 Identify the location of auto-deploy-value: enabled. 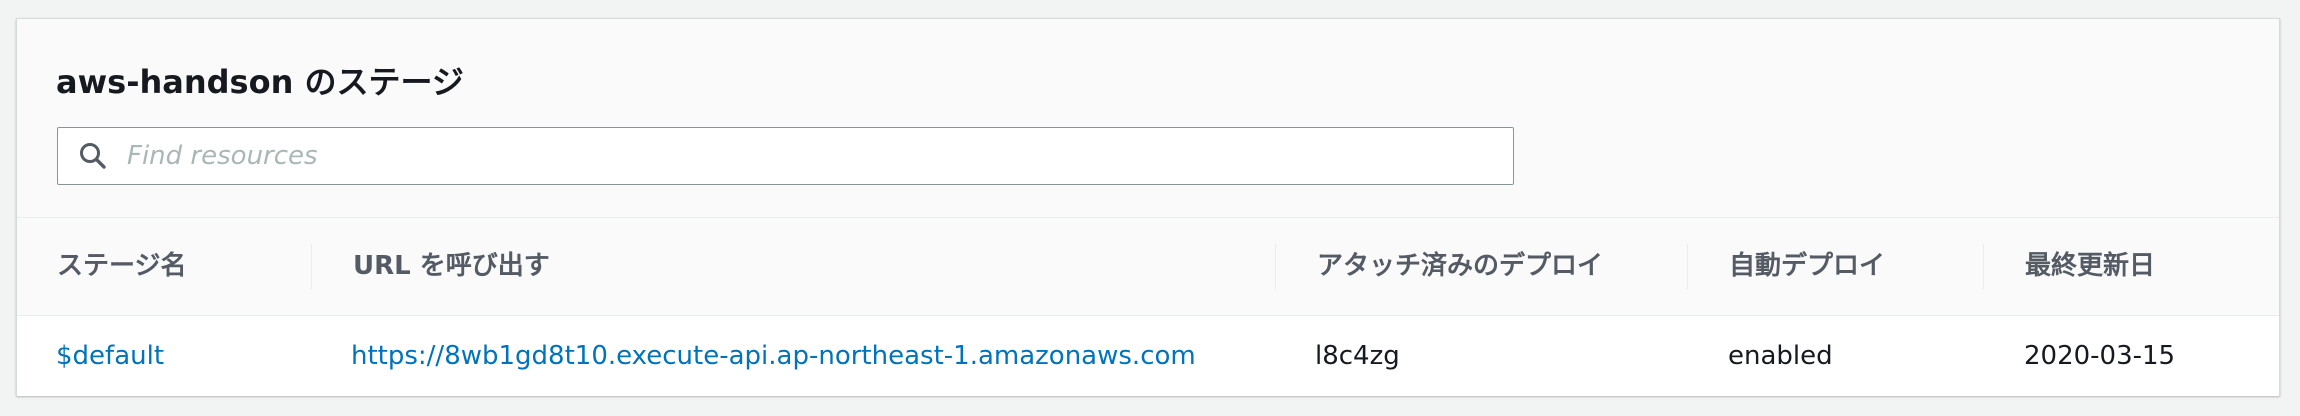
(1780, 356).